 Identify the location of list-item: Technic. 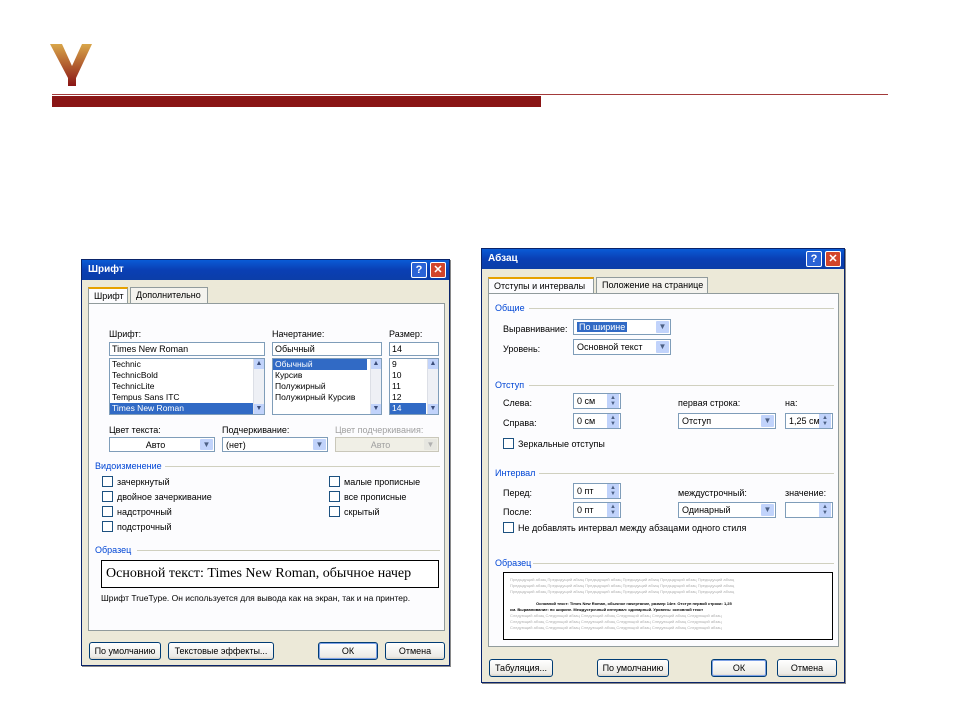
(187, 364).